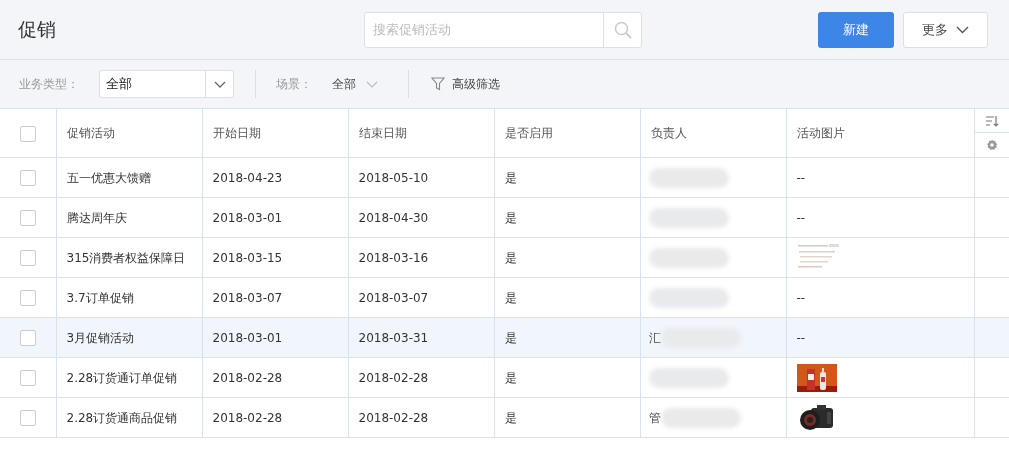  Describe the element at coordinates (654, 418) in the screenshot. I see `table-cell-text: 管` at that location.